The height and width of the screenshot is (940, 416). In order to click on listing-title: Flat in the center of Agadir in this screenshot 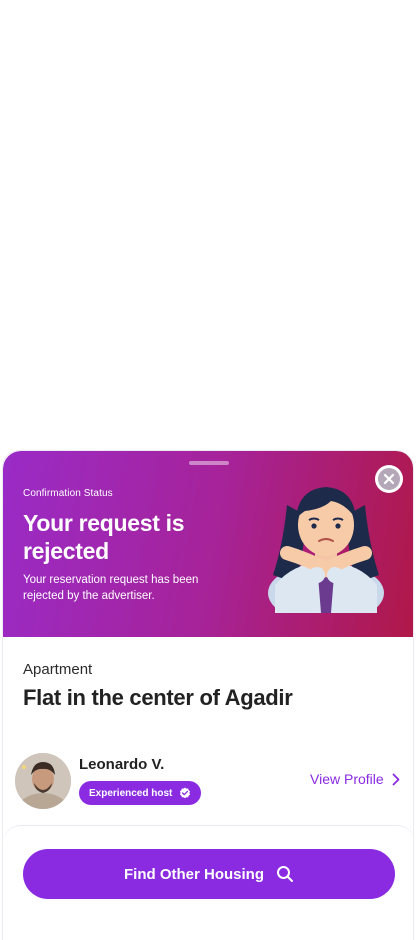, I will do `click(158, 697)`.